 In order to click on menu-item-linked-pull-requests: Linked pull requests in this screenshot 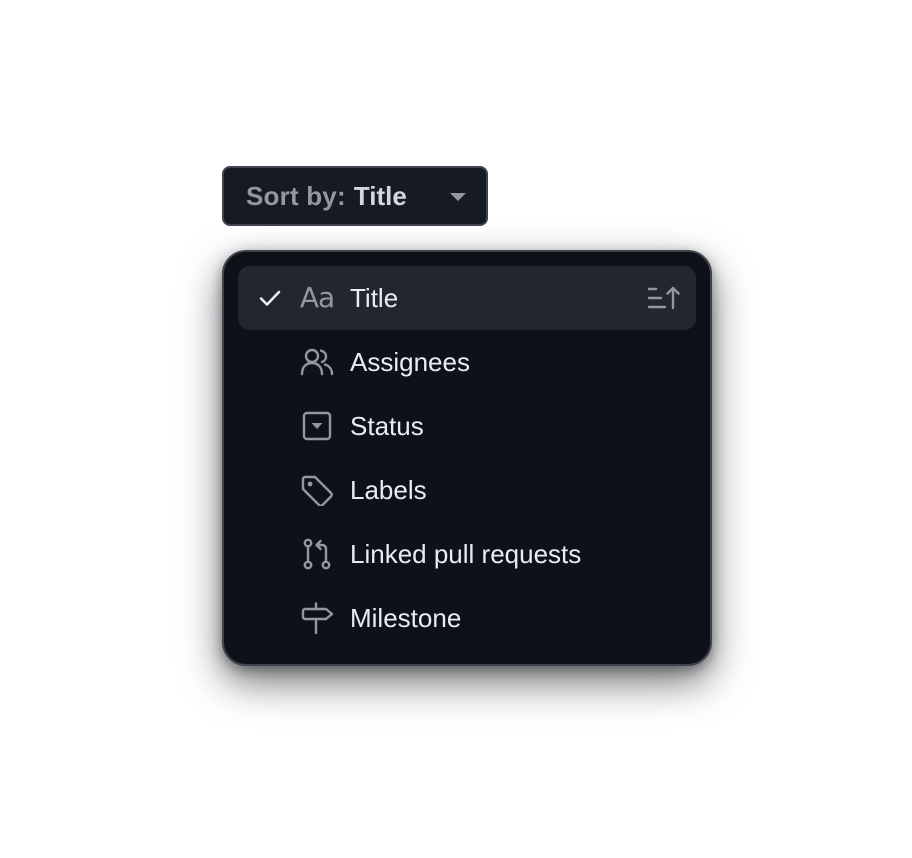, I will do `click(467, 554)`.